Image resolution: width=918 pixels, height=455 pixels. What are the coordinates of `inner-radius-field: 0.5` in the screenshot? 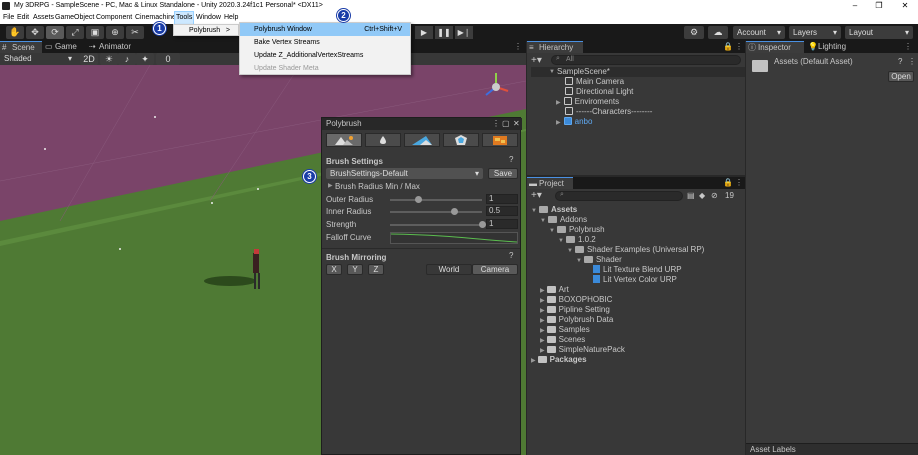 It's located at (502, 211).